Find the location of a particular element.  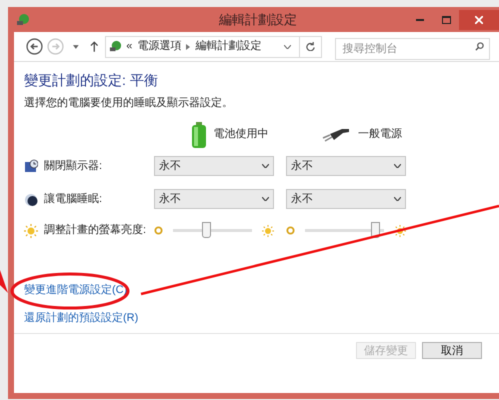

close-button is located at coordinates (479, 20).